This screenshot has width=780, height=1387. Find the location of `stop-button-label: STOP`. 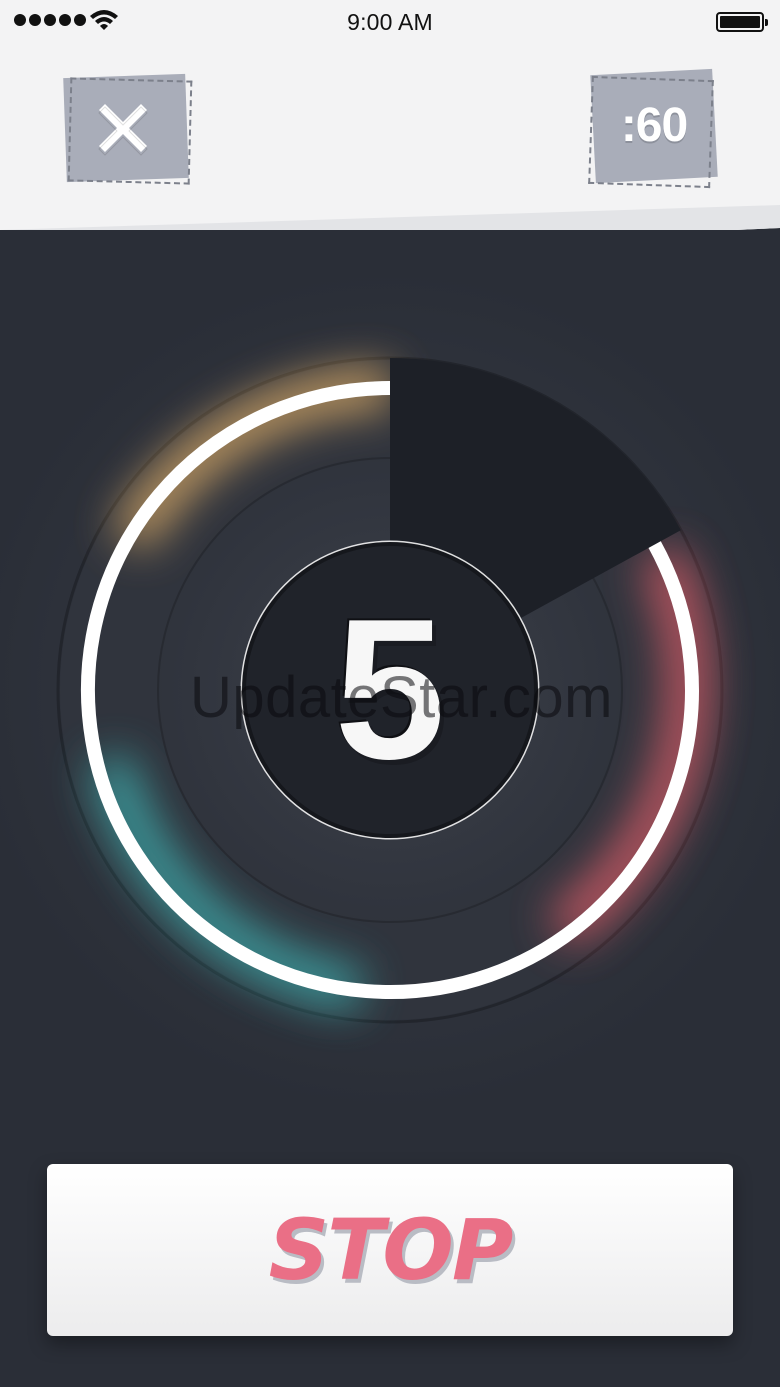

stop-button-label: STOP is located at coordinates (391, 1250).